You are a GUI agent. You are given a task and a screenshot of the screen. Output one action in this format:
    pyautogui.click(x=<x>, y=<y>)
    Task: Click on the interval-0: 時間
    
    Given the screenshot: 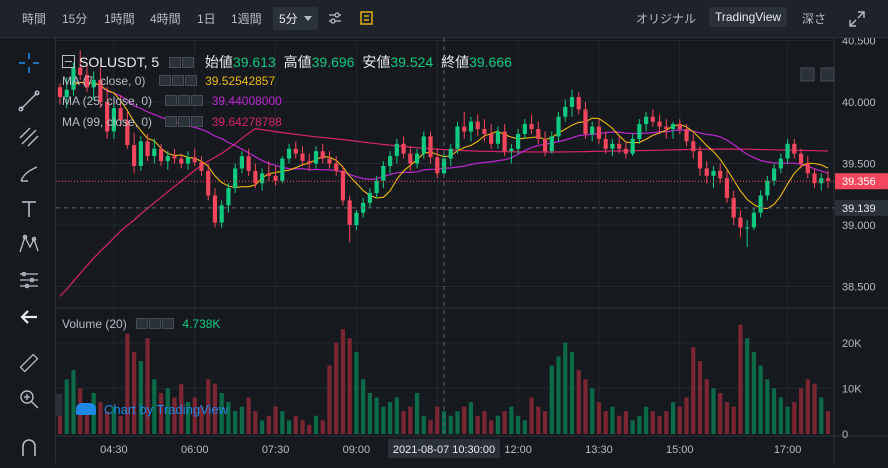 What is the action you would take?
    pyautogui.click(x=34, y=18)
    